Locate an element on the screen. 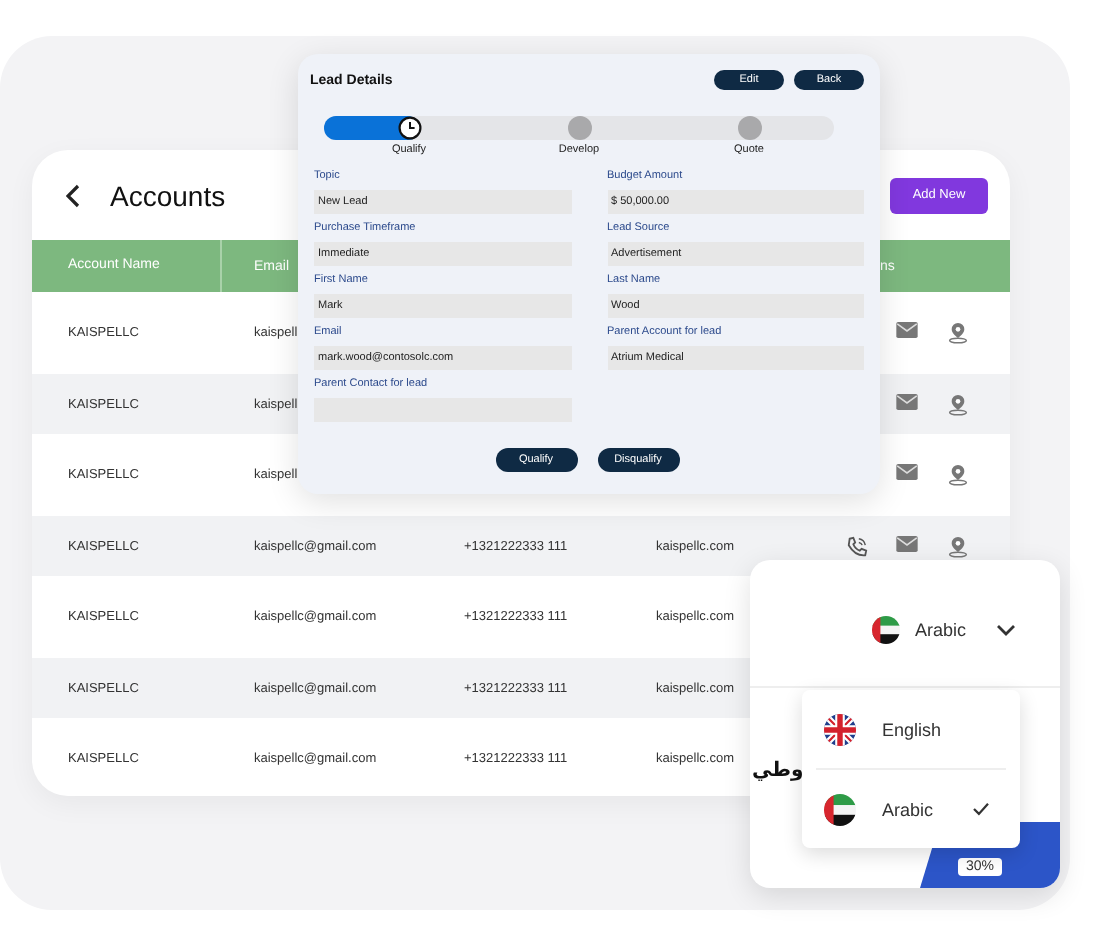 Image resolution: width=1100 pixels, height=942 pixels. page-title: Accounts is located at coordinates (168, 195).